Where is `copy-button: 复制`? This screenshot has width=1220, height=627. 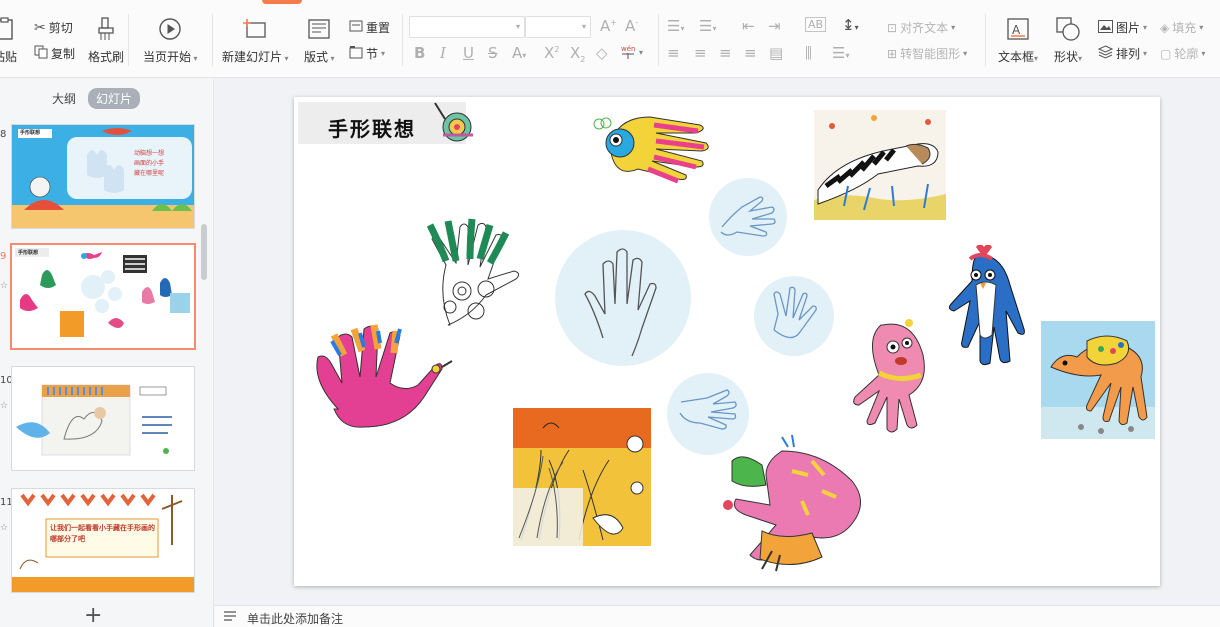 copy-button: 复制 is located at coordinates (54, 53).